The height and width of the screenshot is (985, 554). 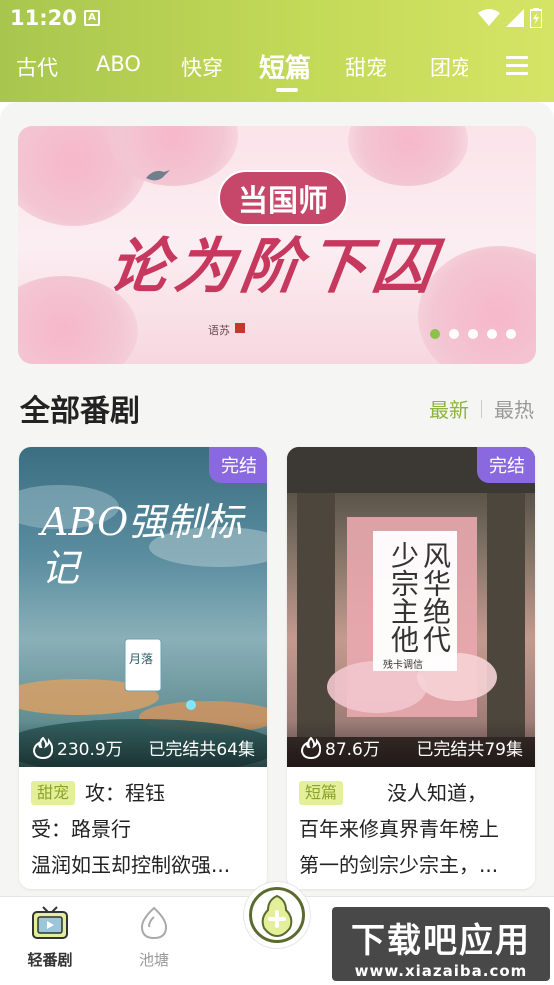 What do you see at coordinates (43, 18) in the screenshot?
I see `status-time: 11:20` at bounding box center [43, 18].